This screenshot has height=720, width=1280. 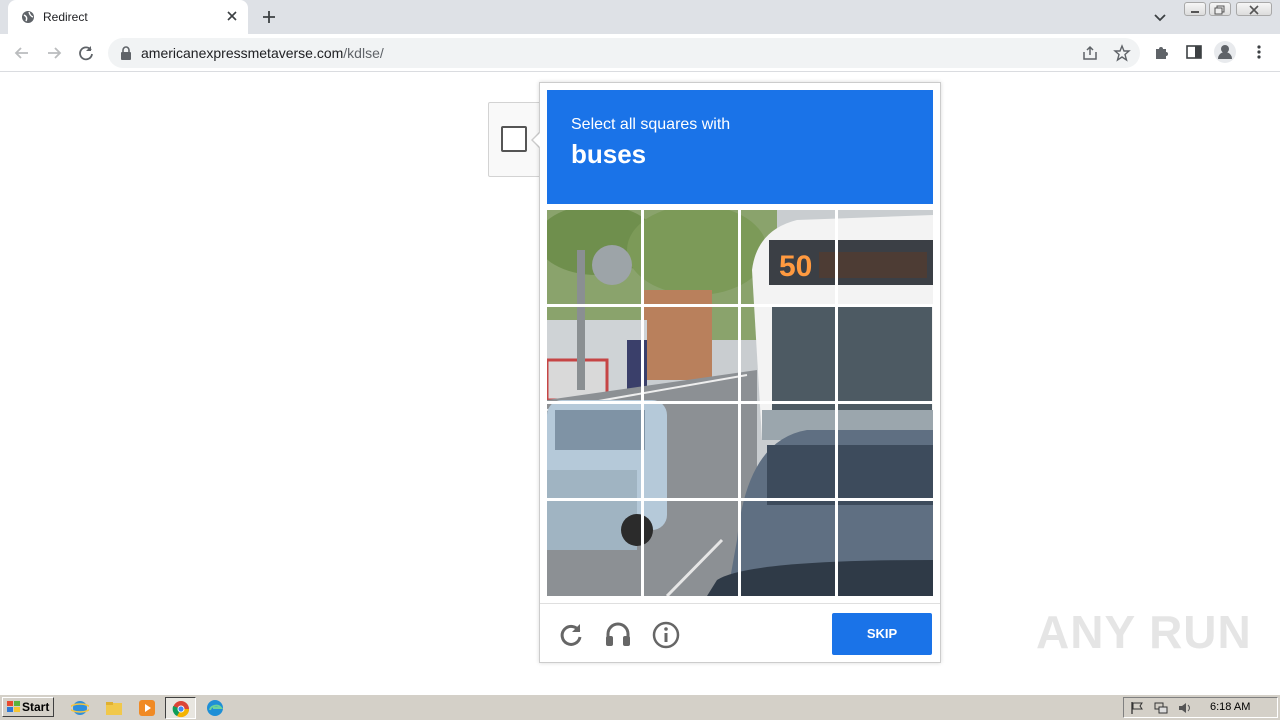 I want to click on plus-icon, so click(x=269, y=17).